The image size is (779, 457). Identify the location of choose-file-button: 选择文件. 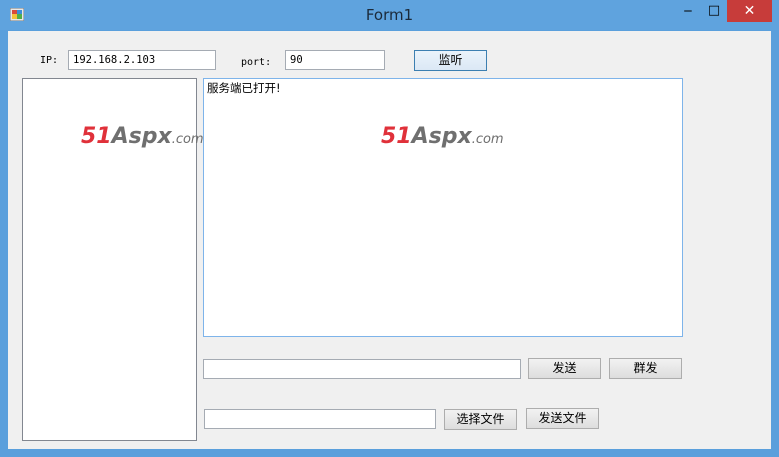
(480, 419).